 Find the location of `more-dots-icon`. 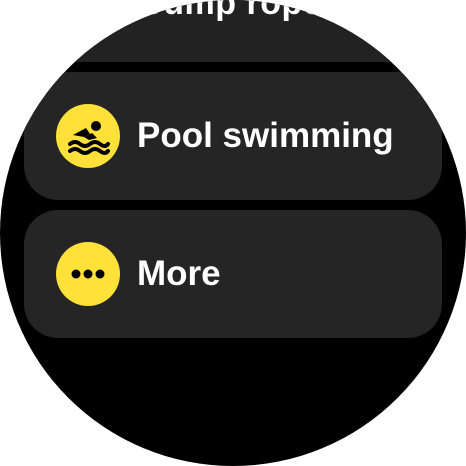

more-dots-icon is located at coordinates (88, 274).